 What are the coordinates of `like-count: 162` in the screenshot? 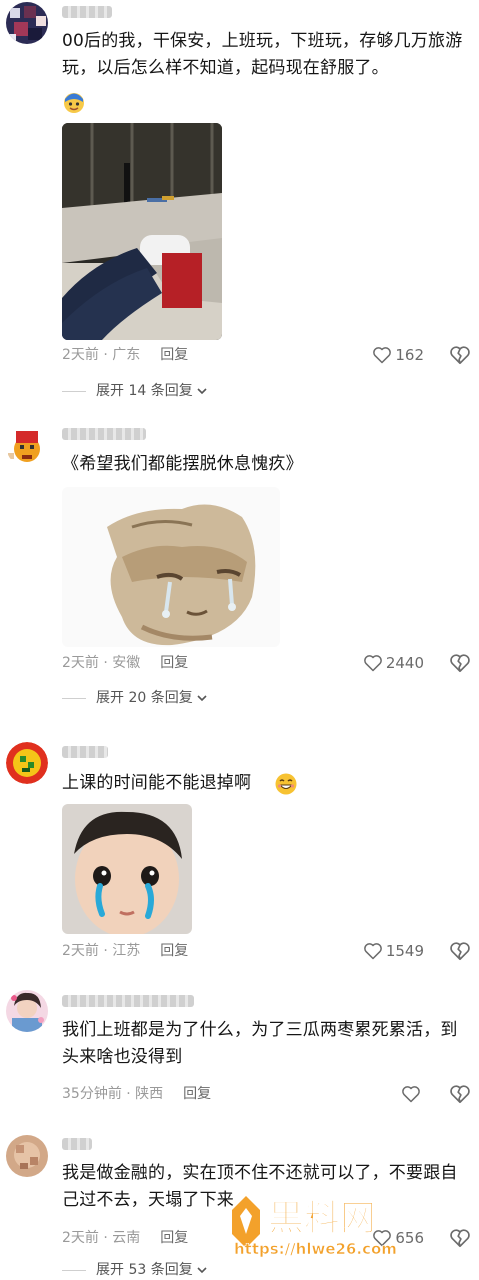 It's located at (409, 355).